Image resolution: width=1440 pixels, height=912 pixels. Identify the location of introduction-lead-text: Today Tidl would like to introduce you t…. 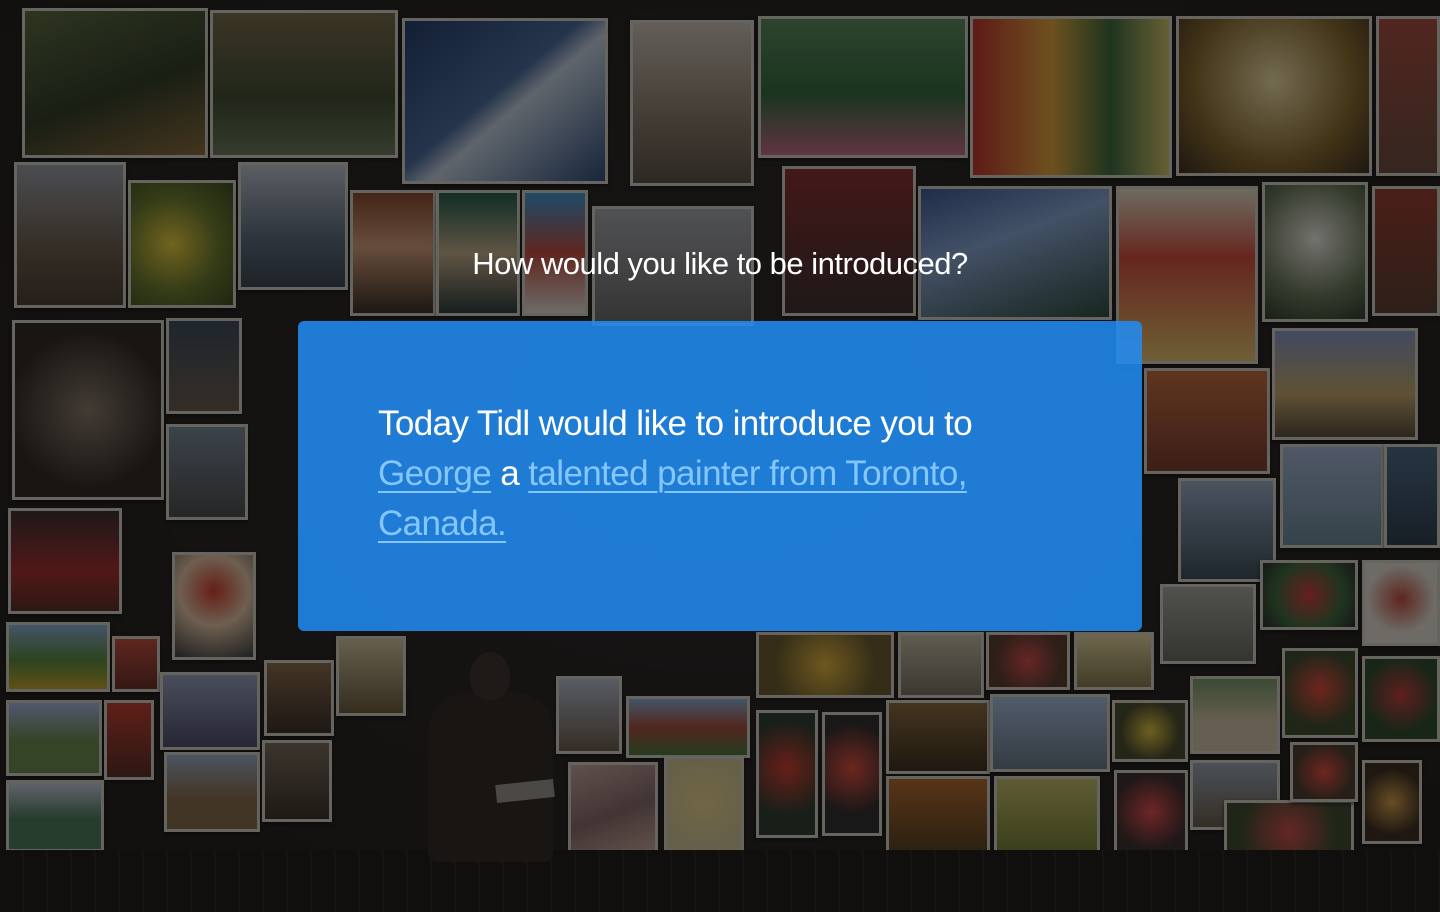
(675, 423).